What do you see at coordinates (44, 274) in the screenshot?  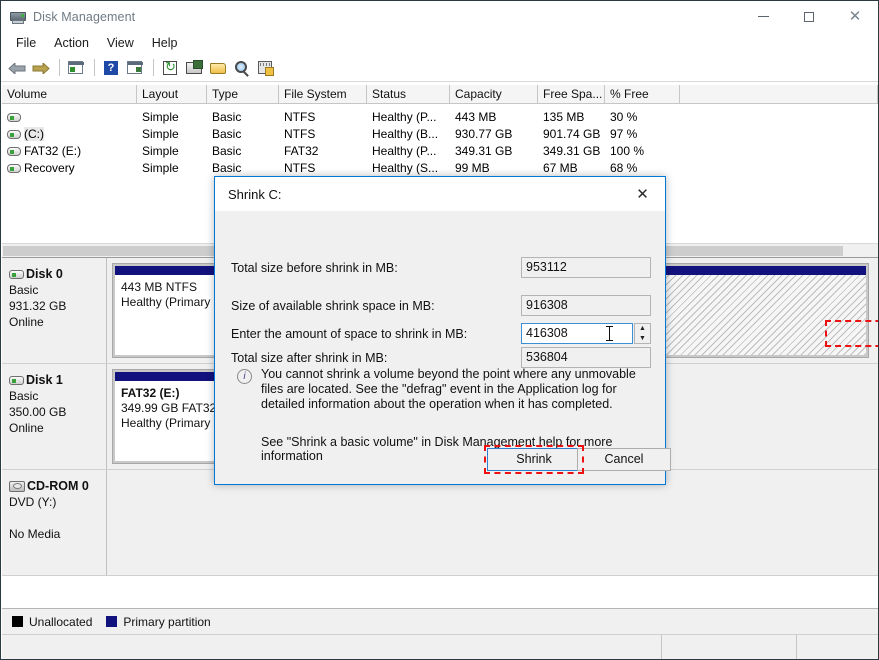 I see `disk-name: Disk 0` at bounding box center [44, 274].